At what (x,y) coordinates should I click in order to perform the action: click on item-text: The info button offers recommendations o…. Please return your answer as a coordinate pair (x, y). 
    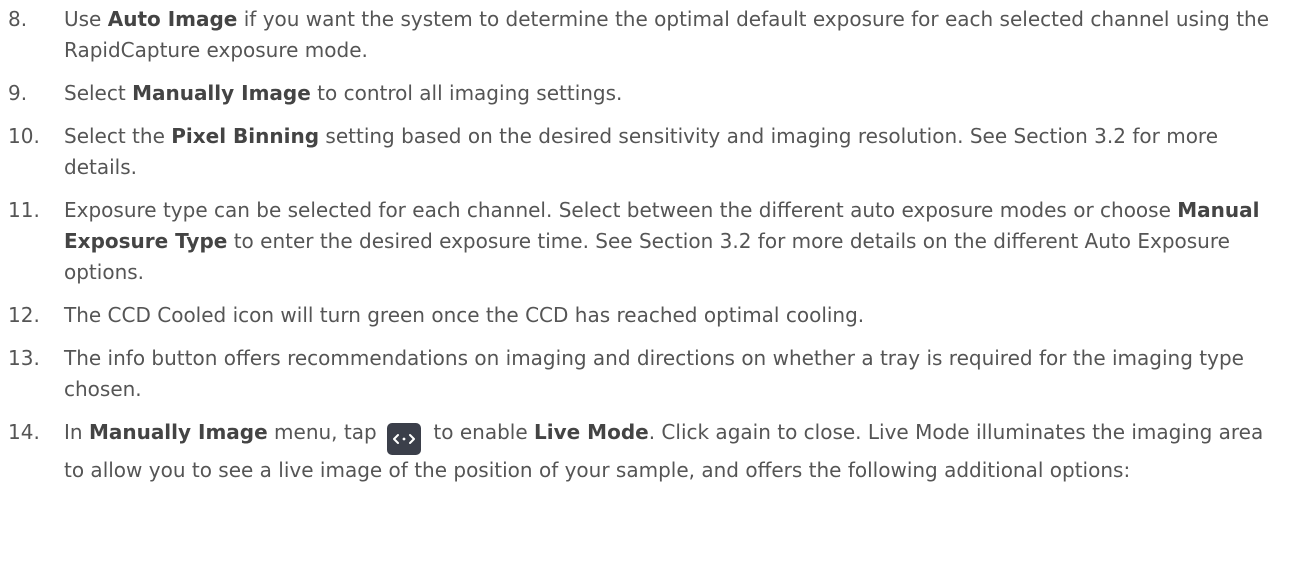
    Looking at the image, I should click on (654, 373).